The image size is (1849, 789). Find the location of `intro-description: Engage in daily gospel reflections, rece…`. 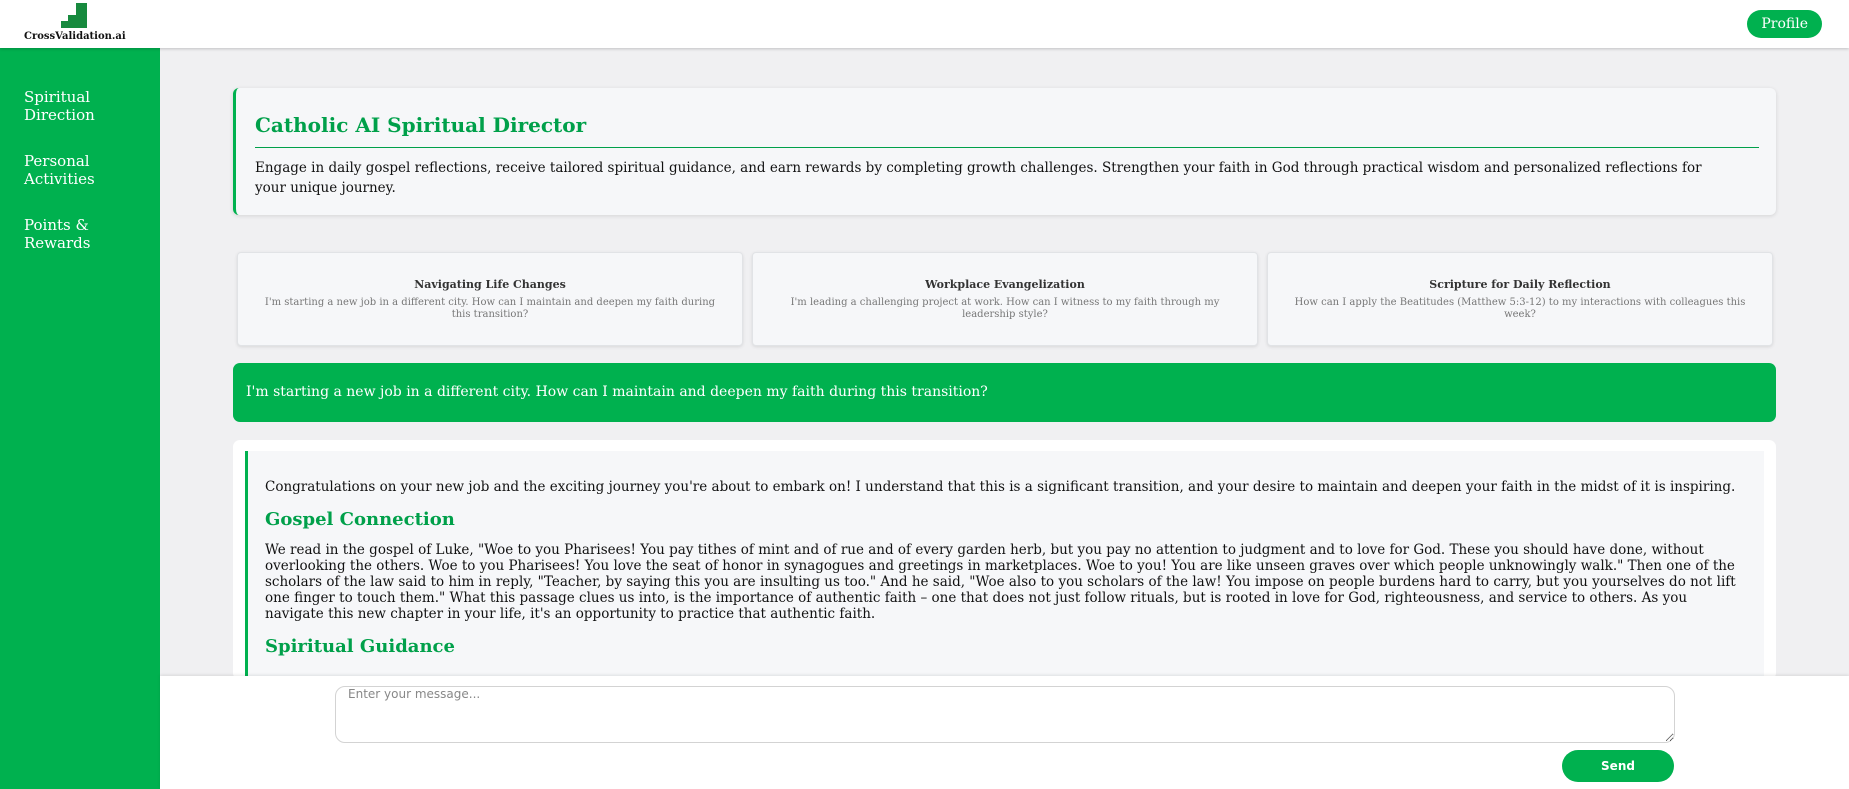

intro-description: Engage in daily gospel reflections, rece… is located at coordinates (978, 178).